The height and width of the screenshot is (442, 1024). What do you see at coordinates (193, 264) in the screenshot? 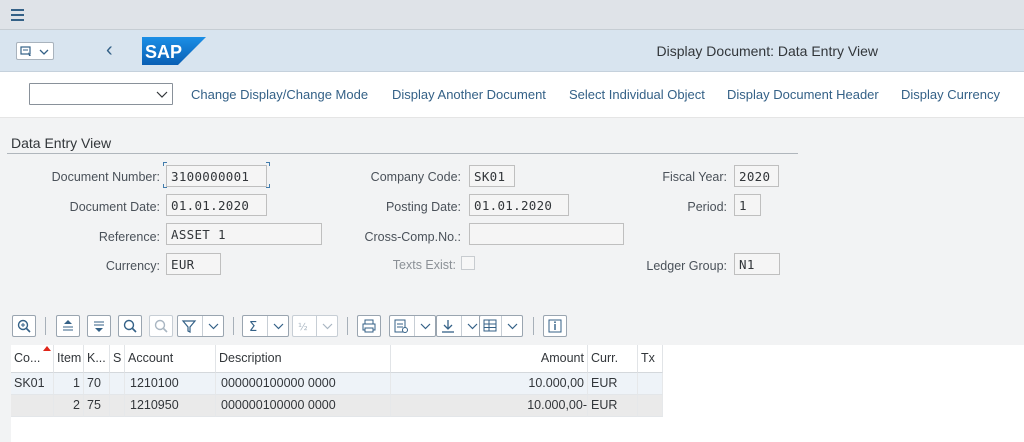
I see `currency-field: EUR` at bounding box center [193, 264].